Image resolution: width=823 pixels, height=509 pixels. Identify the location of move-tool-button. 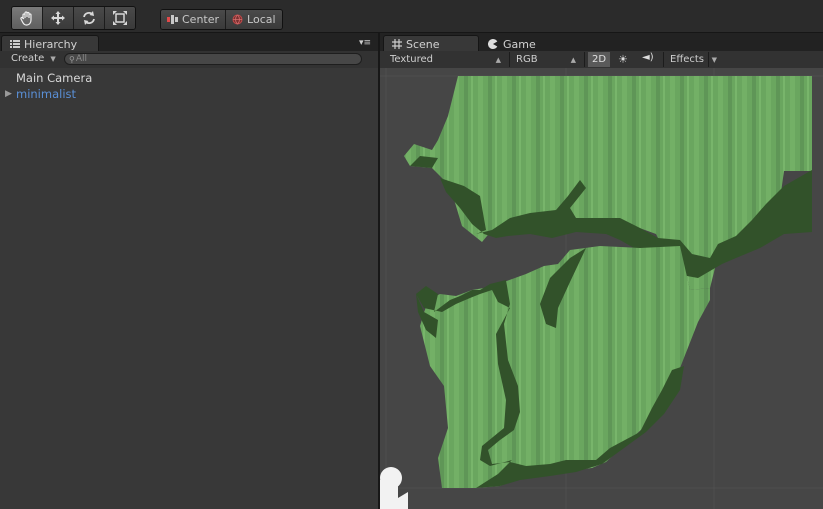
(58, 18).